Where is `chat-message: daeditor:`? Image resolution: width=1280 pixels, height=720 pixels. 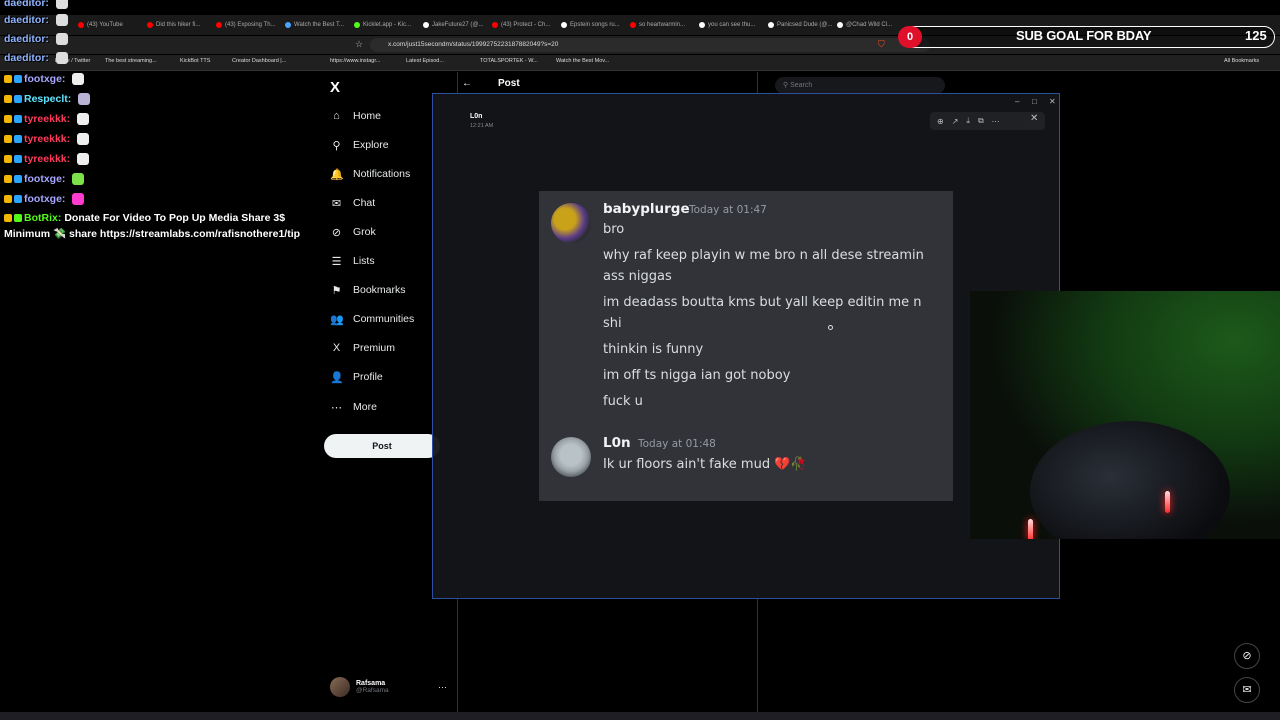 chat-message: daeditor: is located at coordinates (36, 20).